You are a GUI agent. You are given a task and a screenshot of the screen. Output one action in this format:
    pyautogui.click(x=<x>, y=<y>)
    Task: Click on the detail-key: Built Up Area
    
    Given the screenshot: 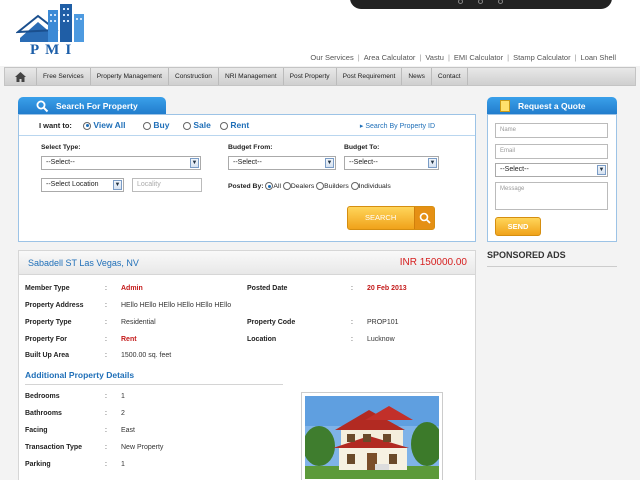 What is the action you would take?
    pyautogui.click(x=47, y=355)
    